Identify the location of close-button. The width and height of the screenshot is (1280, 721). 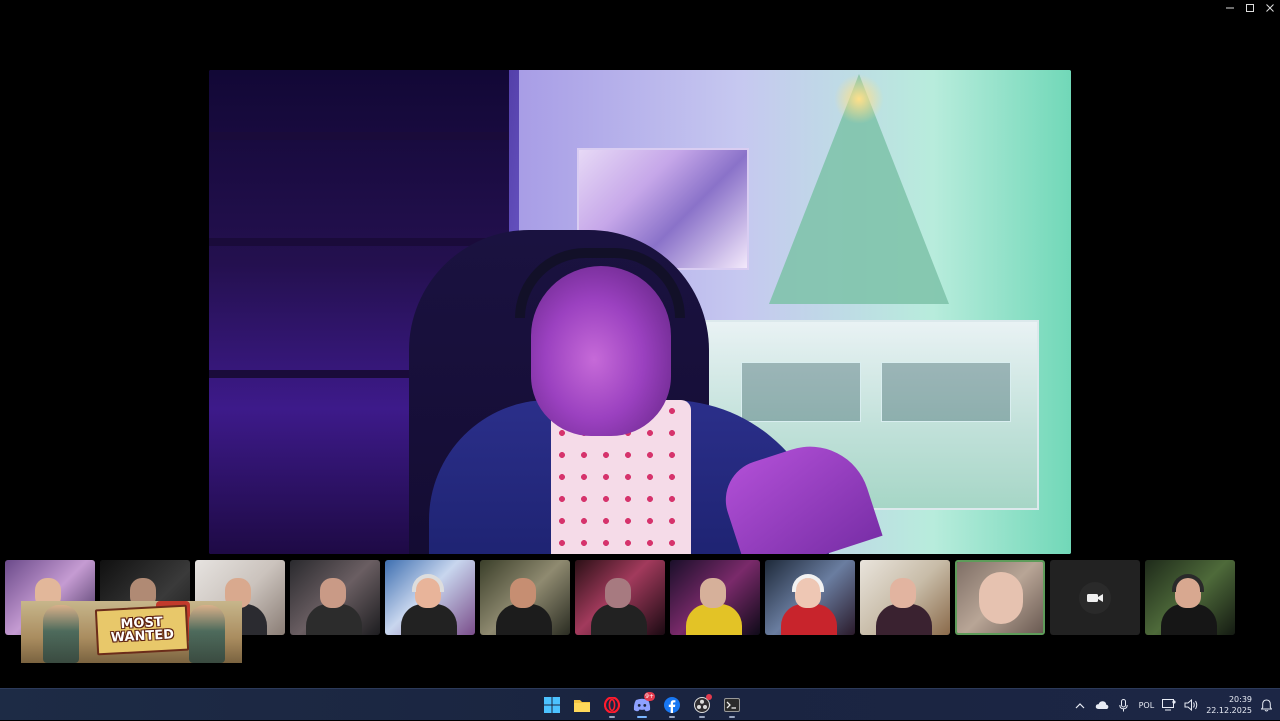
(1270, 8).